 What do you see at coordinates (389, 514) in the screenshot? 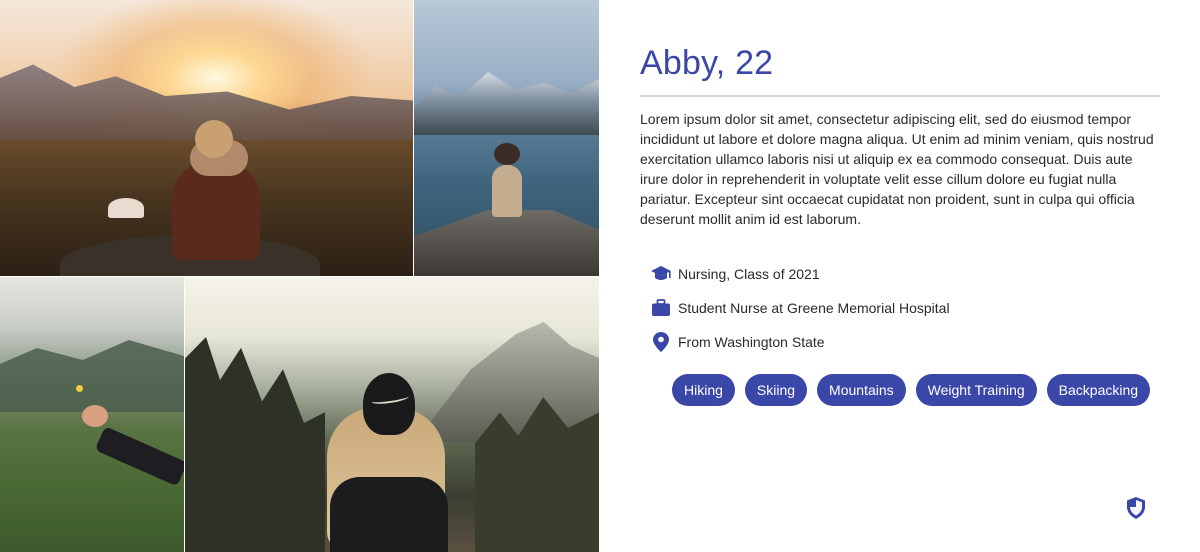
I see `jacket` at bounding box center [389, 514].